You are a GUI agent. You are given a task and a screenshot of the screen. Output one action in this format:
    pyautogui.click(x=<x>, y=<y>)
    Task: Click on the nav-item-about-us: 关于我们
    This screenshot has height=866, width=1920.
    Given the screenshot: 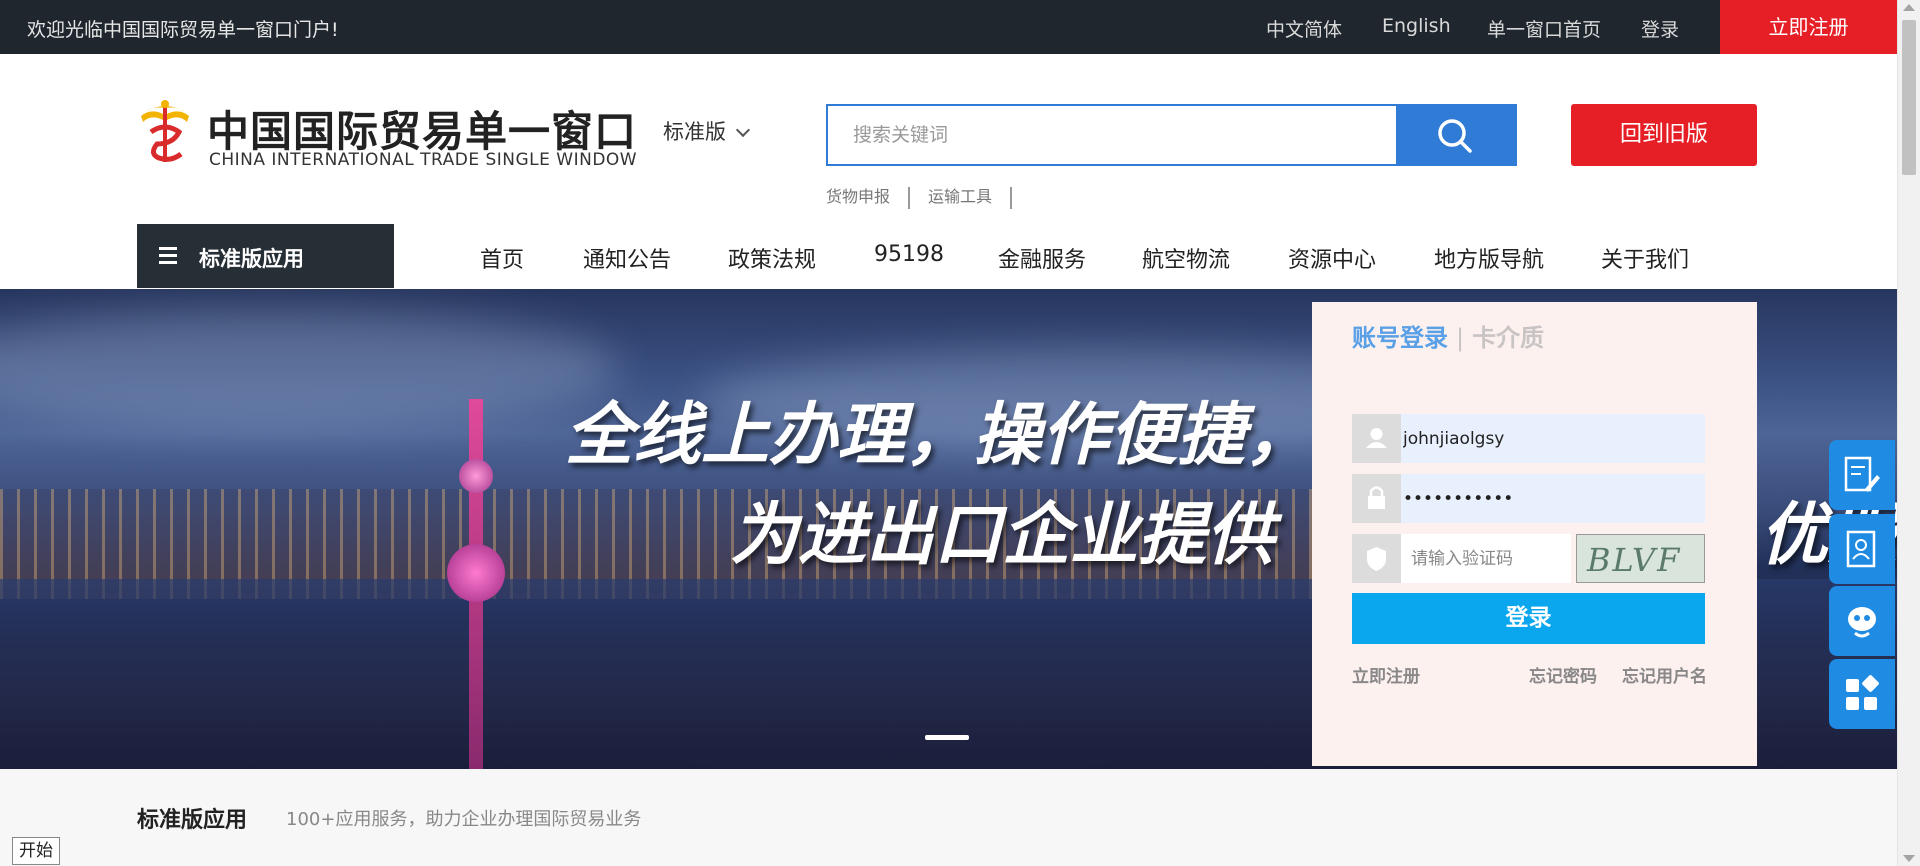 What is the action you would take?
    pyautogui.click(x=1645, y=258)
    